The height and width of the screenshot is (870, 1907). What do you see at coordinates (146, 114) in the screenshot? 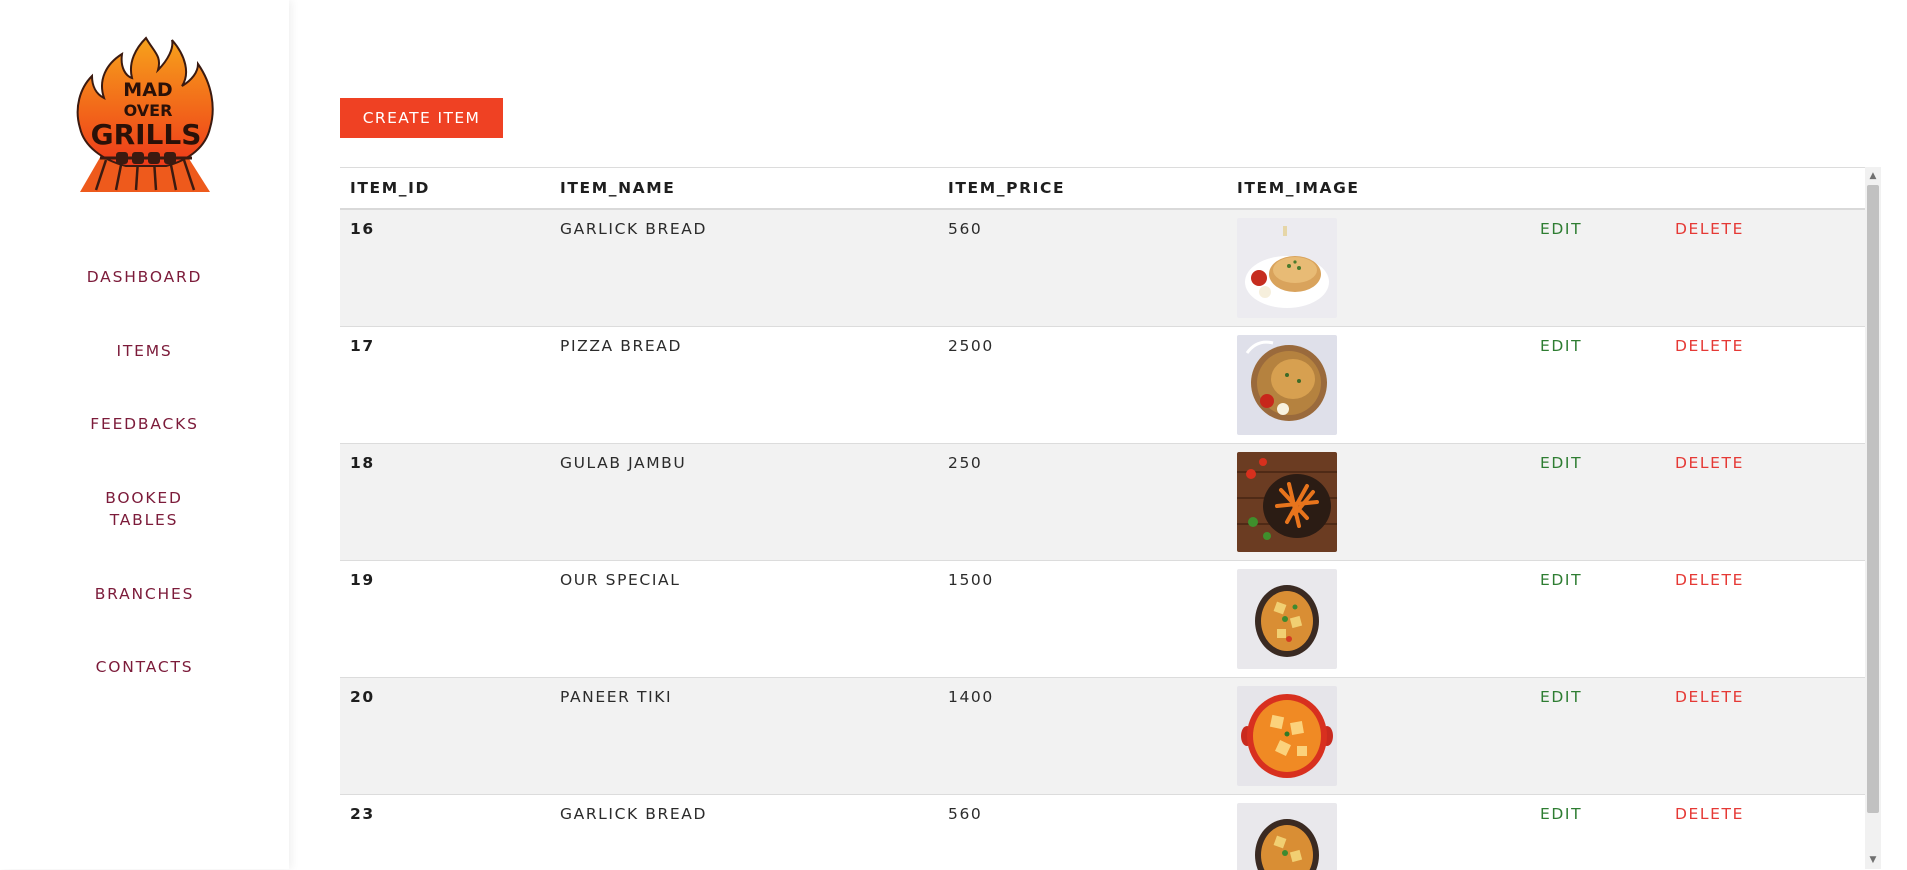
I see `mad-over-grills-logo: MAD OVER GRILLS` at bounding box center [146, 114].